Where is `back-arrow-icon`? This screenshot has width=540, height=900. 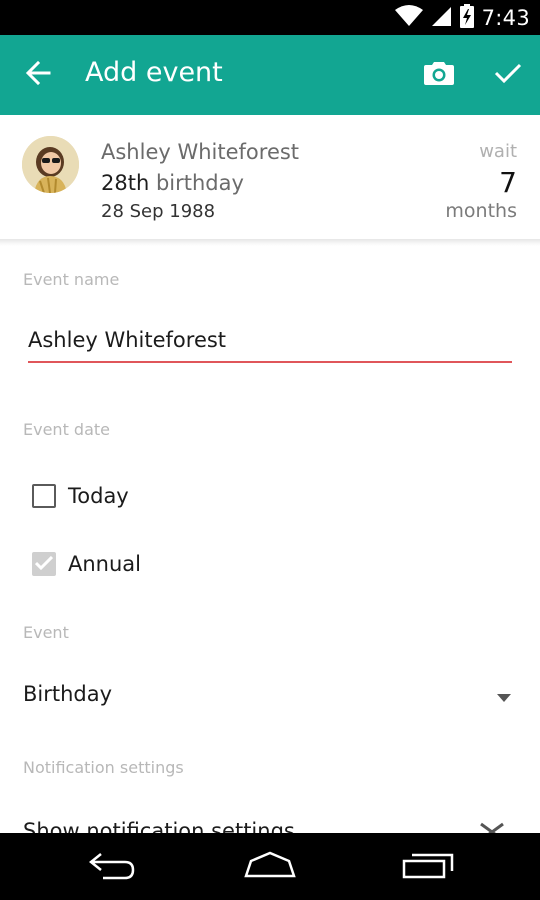
back-arrow-icon is located at coordinates (38, 75).